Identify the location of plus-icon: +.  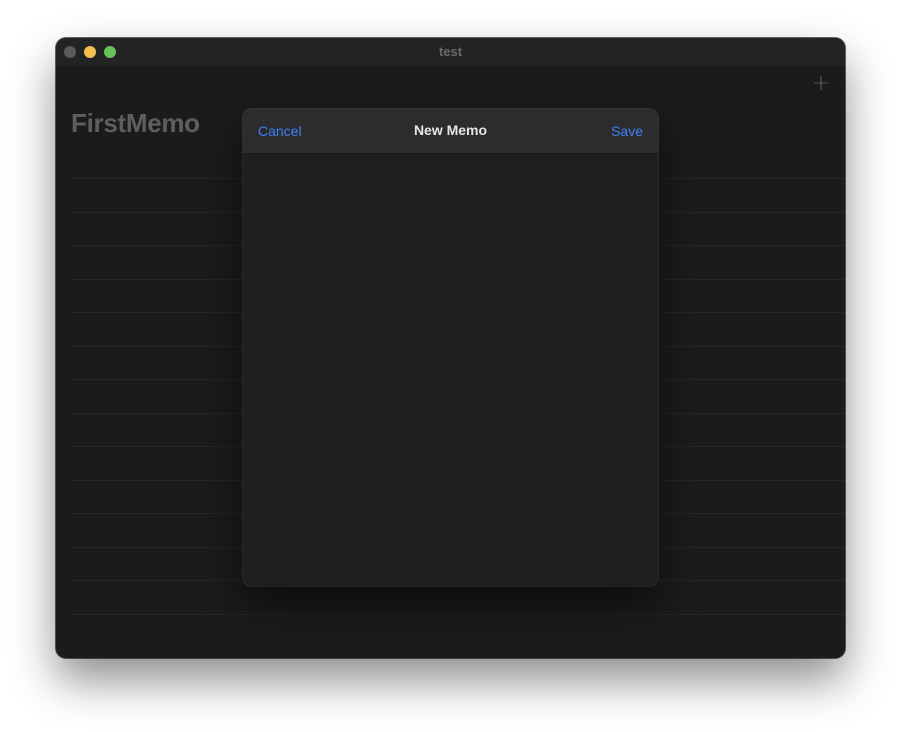
(821, 83).